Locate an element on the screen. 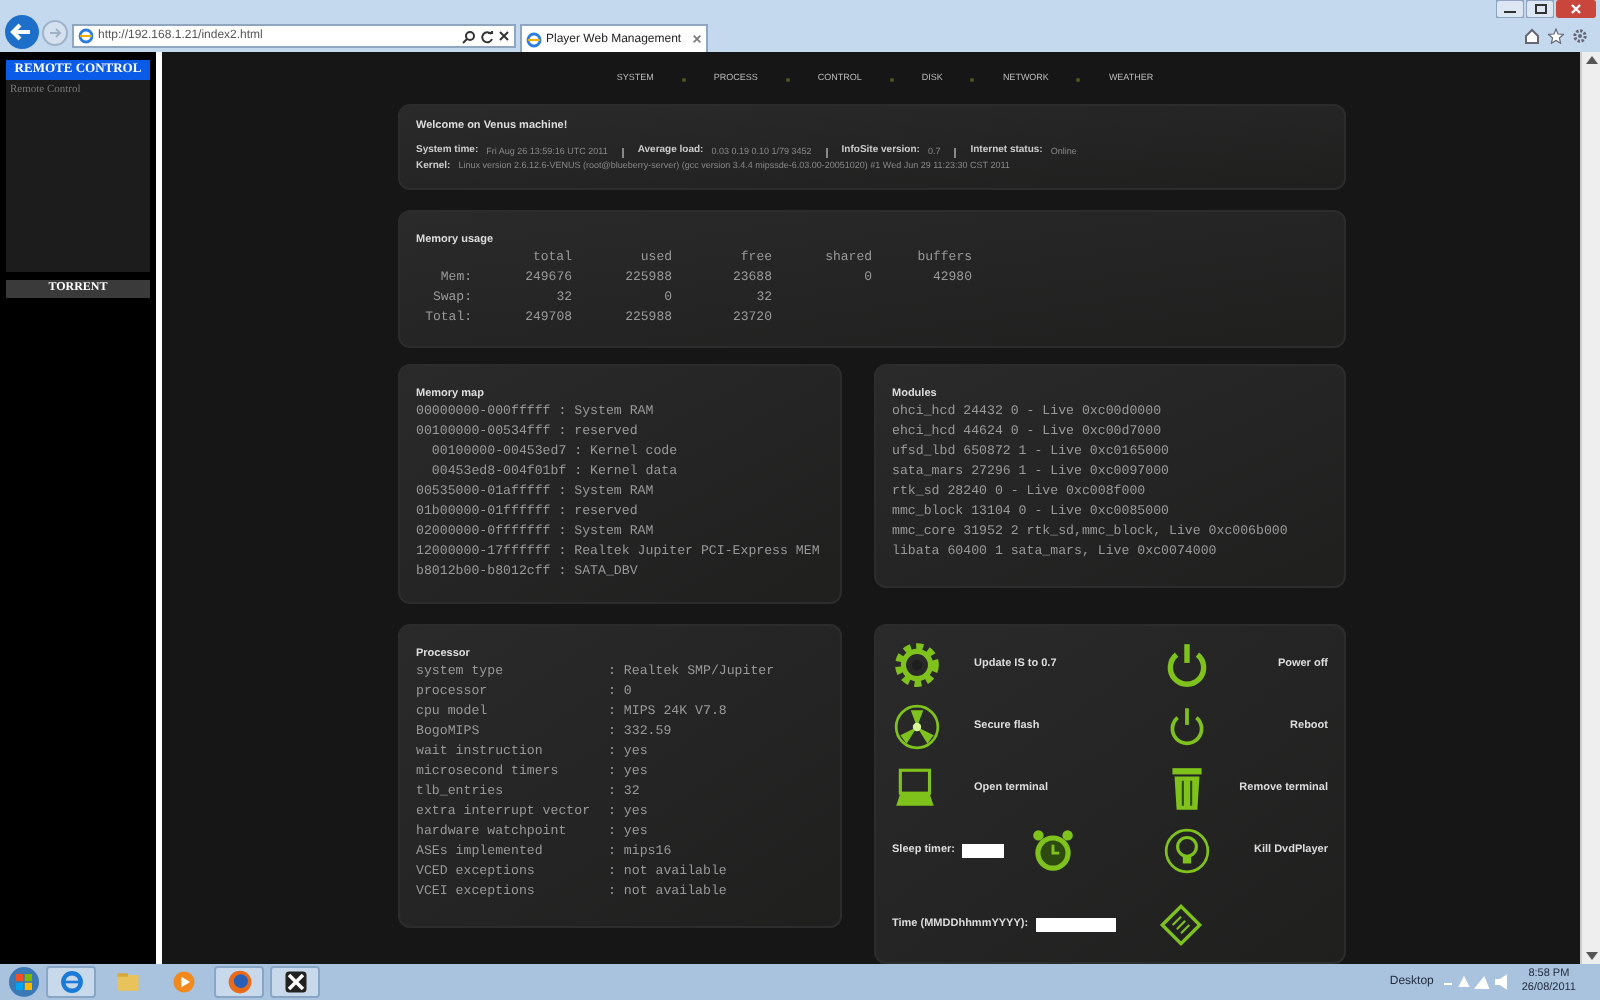 Image resolution: width=1600 pixels, height=1000 pixels. light-bulb-icon is located at coordinates (1187, 851).